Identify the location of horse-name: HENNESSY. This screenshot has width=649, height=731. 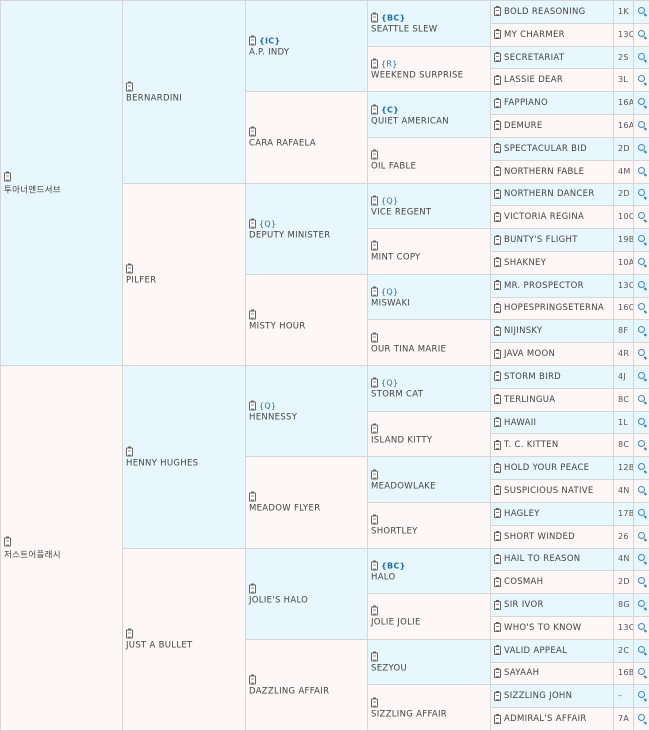
(307, 418).